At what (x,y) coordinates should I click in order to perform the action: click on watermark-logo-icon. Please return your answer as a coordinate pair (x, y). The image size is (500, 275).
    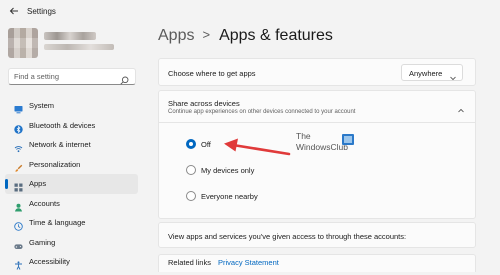
    Looking at the image, I should click on (348, 138).